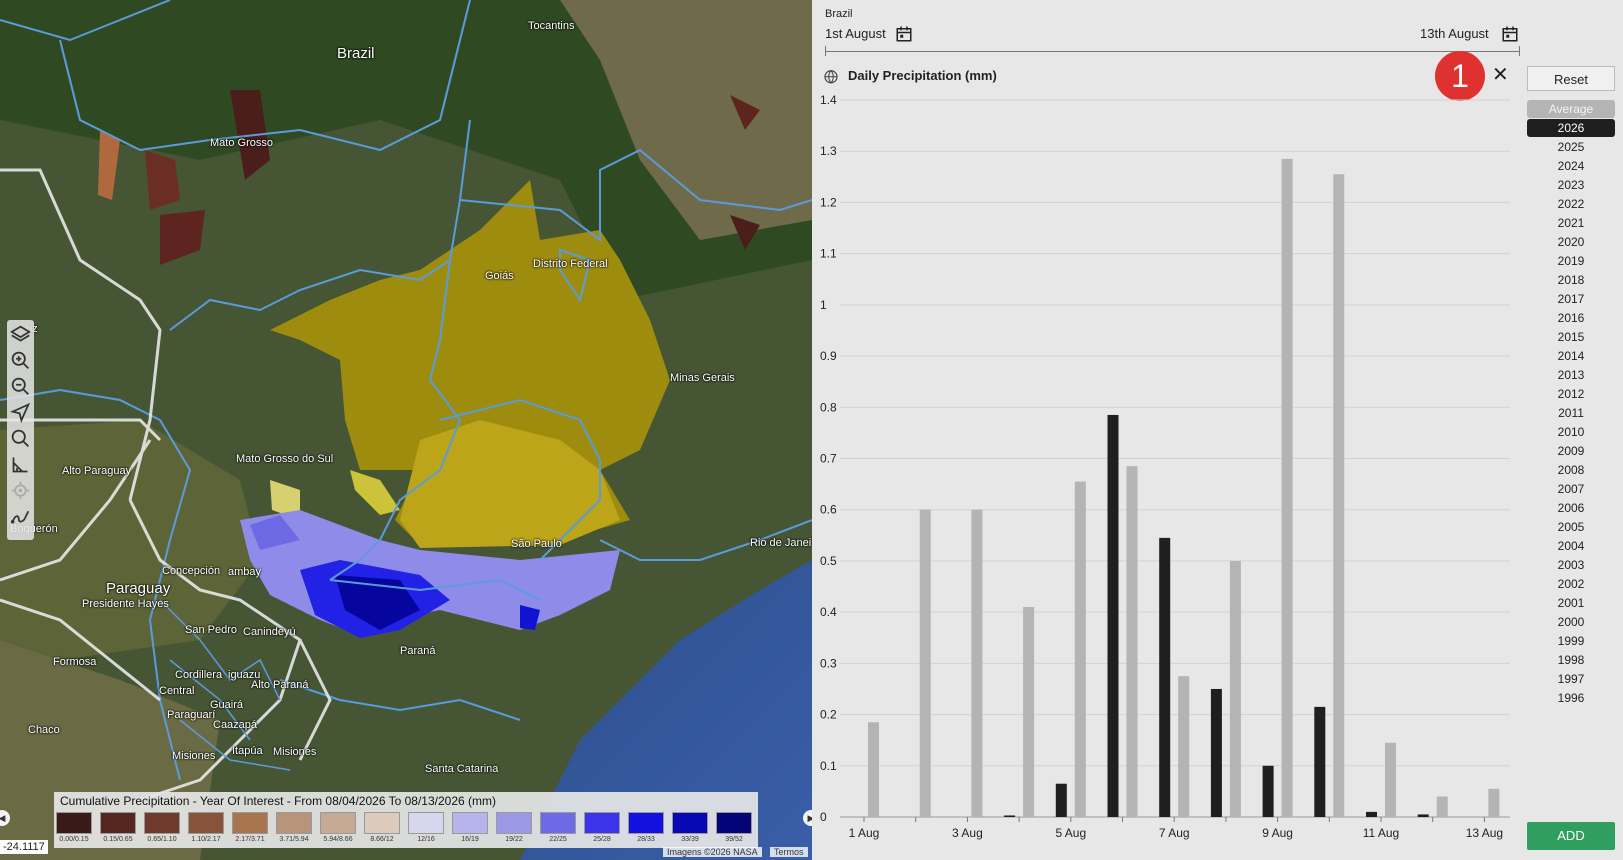 The width and height of the screenshot is (1623, 860). I want to click on legend-swatch-label: 3.71/5.94, so click(294, 839).